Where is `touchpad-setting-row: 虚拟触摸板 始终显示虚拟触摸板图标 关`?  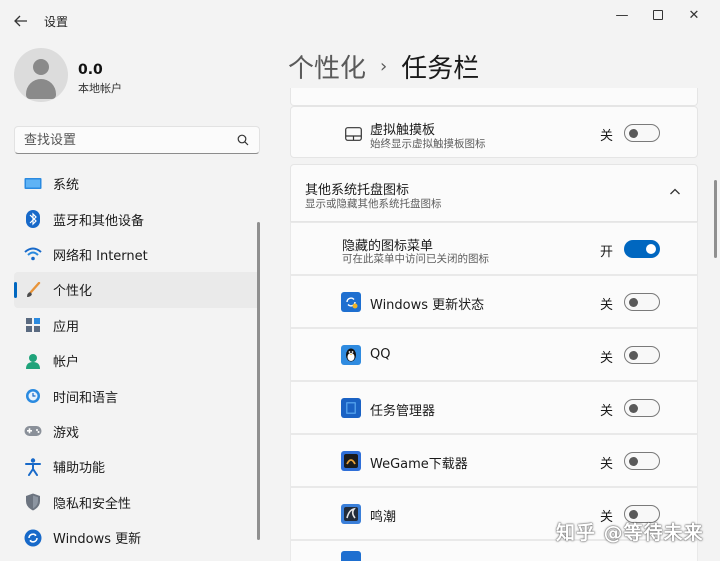
touchpad-setting-row: 虚拟触摸板 始终显示虚拟触摸板图标 关 is located at coordinates (494, 132).